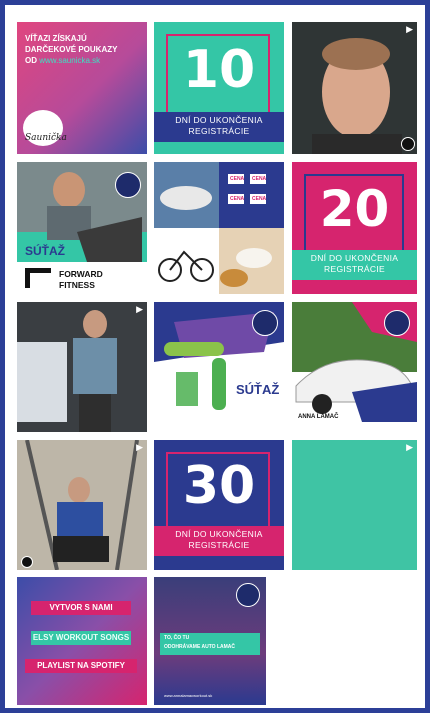  Describe the element at coordinates (81, 637) in the screenshot. I see `playlist-name: ELSY WORKOUT SONGS` at that location.